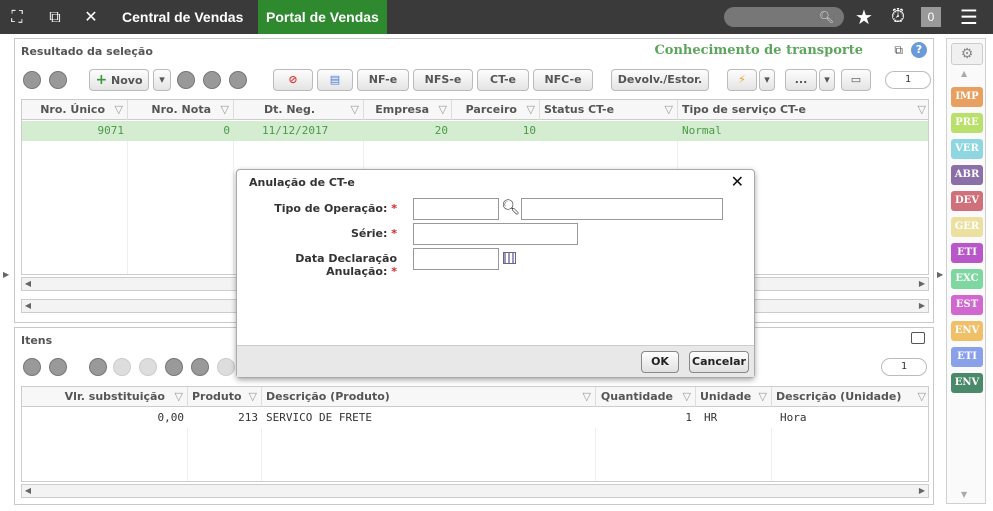 This screenshot has width=993, height=511. What do you see at coordinates (967, 227) in the screenshot?
I see `sidebar-button-ger: GER` at bounding box center [967, 227].